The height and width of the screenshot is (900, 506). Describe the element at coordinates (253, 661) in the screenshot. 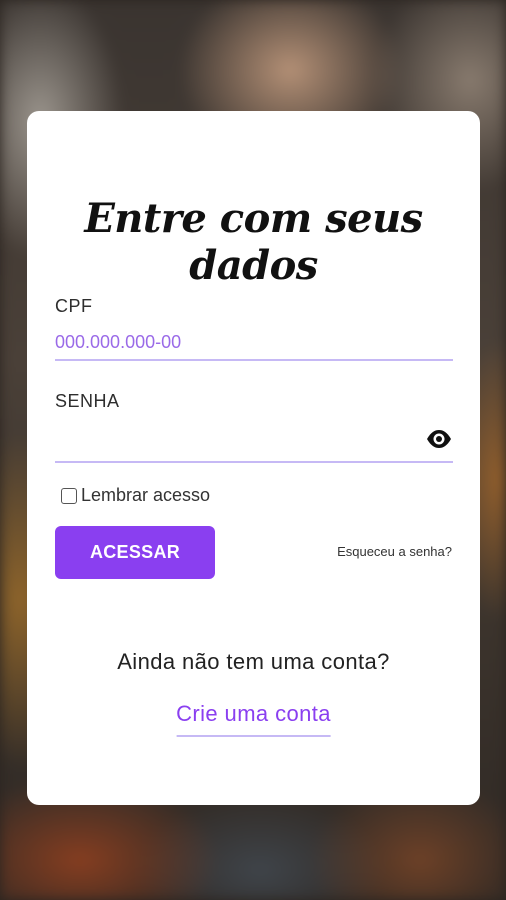

I see `no-account-text: Ainda não tem uma conta?` at that location.